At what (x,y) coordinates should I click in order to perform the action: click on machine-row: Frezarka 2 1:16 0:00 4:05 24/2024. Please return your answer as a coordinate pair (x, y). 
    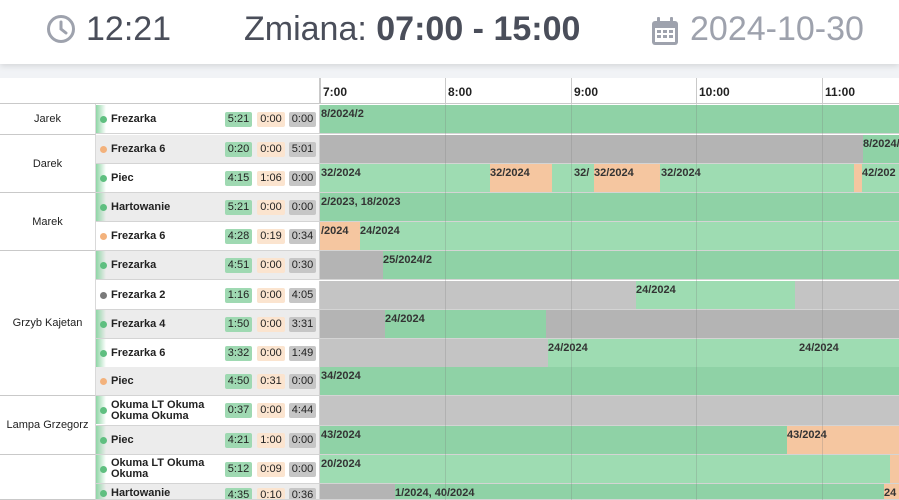
    Looking at the image, I should click on (497, 295).